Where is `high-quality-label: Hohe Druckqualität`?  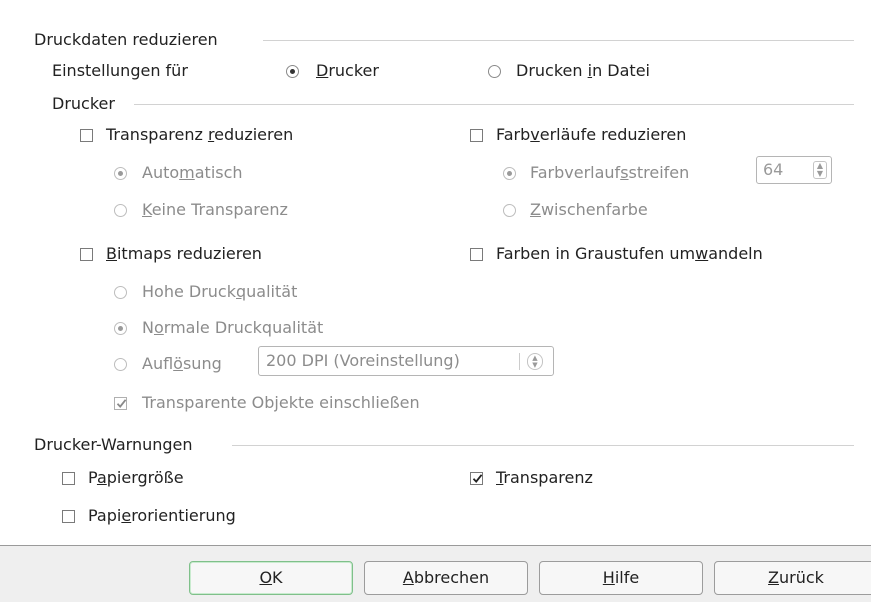
high-quality-label: Hohe Druckqualität is located at coordinates (219, 292).